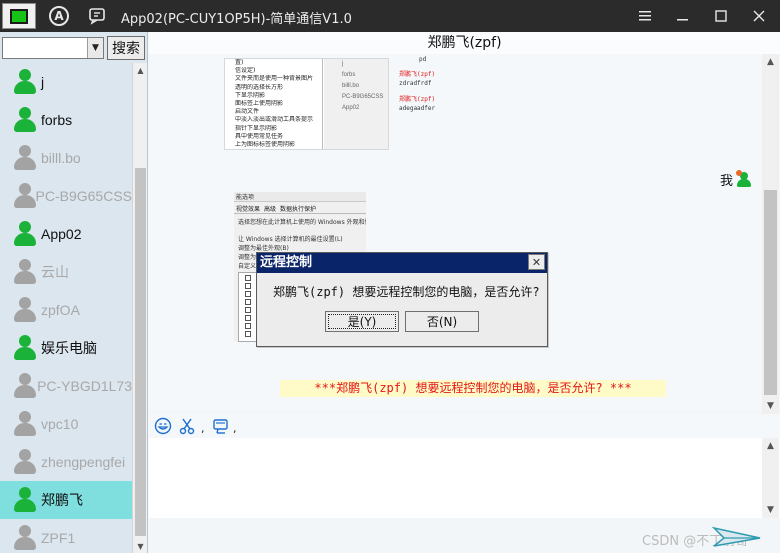  I want to click on input-toolbar: , ,, so click(464, 426).